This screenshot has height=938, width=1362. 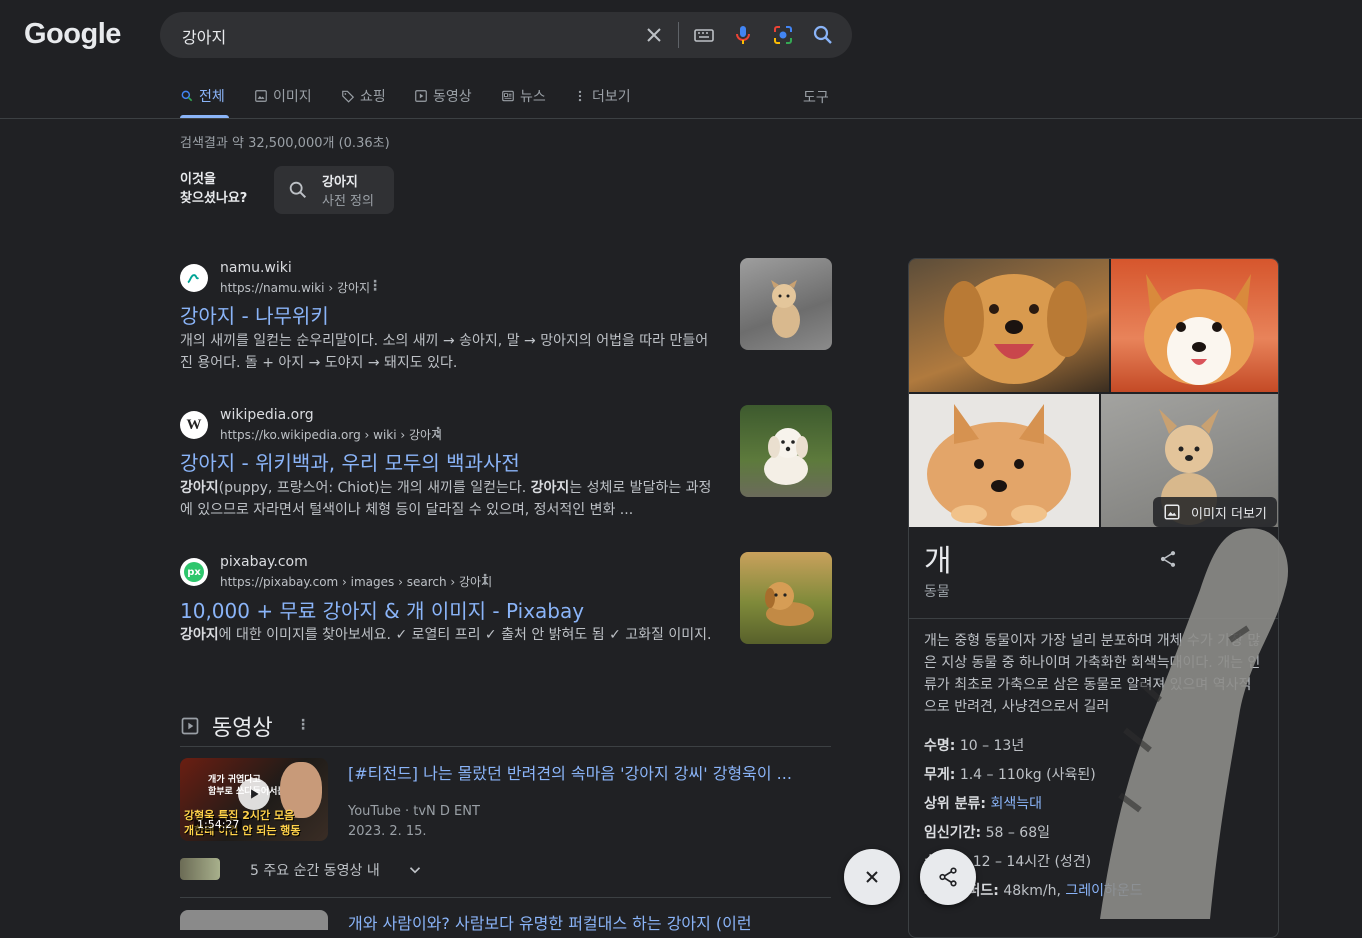 I want to click on tab-news: 뉴스, so click(x=523, y=96).